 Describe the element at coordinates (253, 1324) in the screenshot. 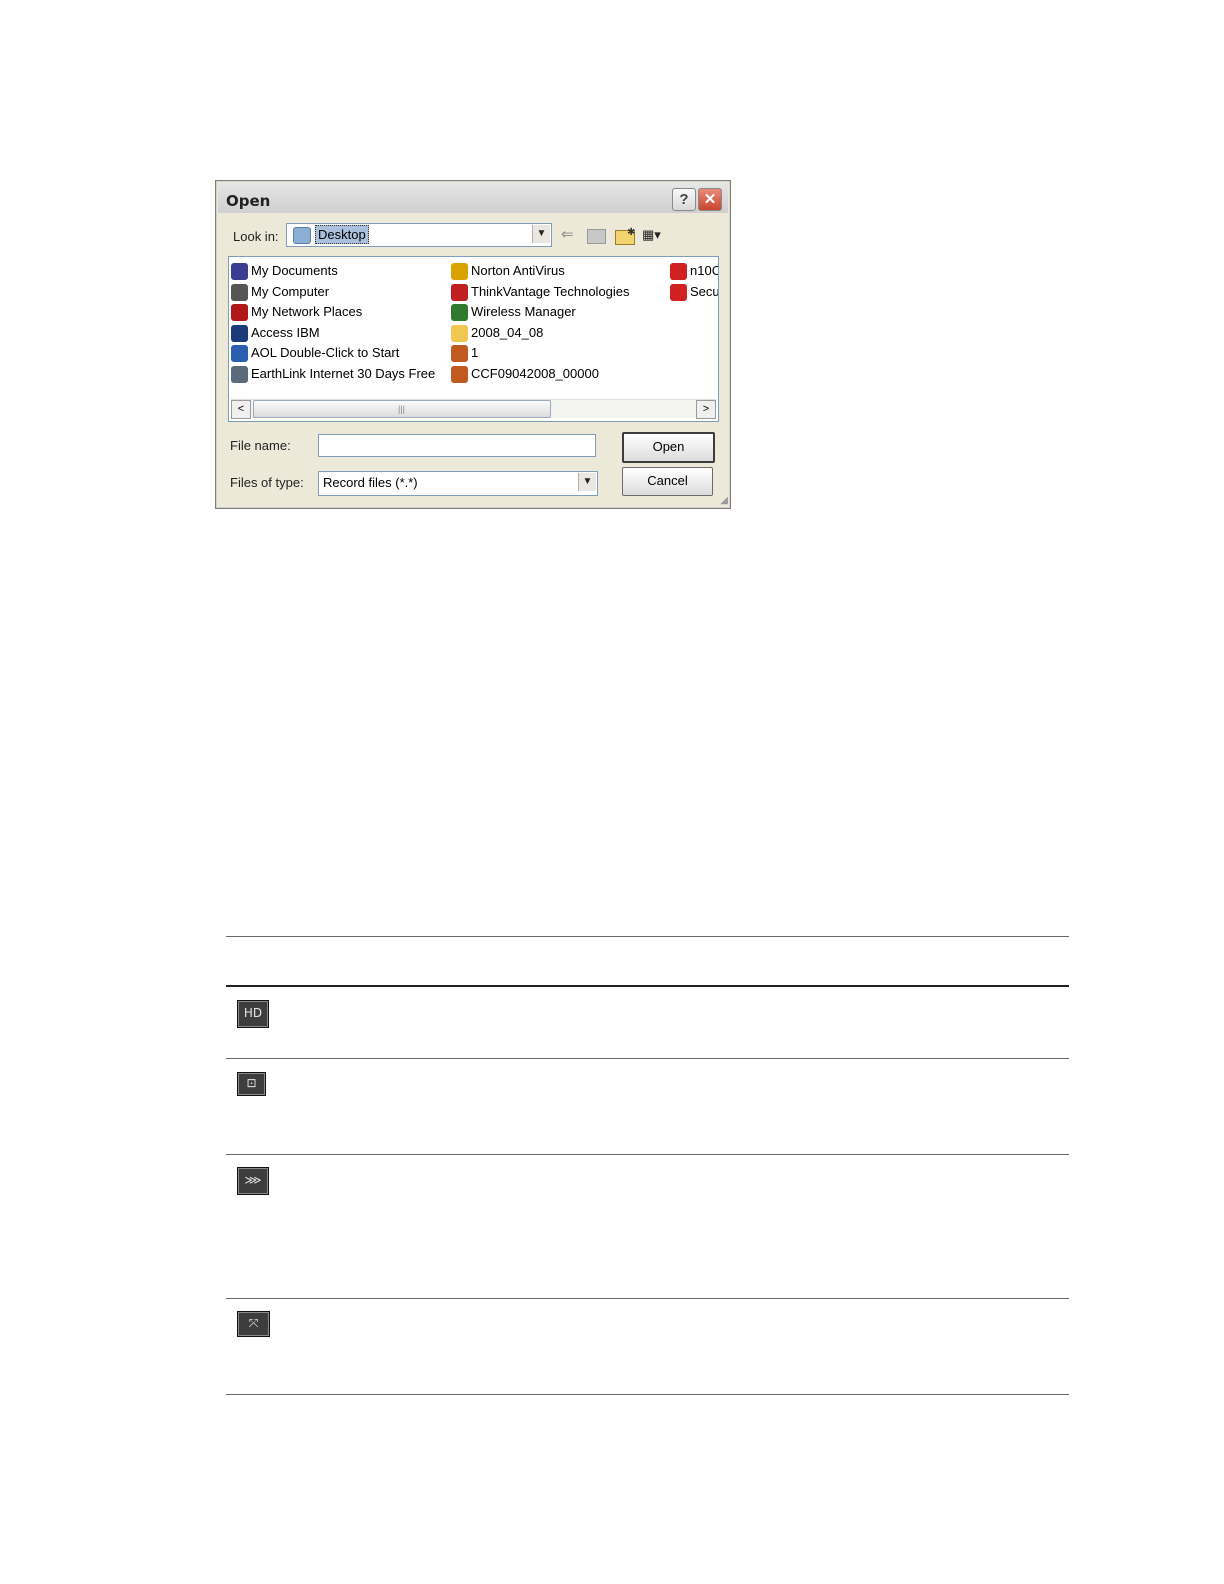

I see `fullscreen-icon: ⤧` at that location.